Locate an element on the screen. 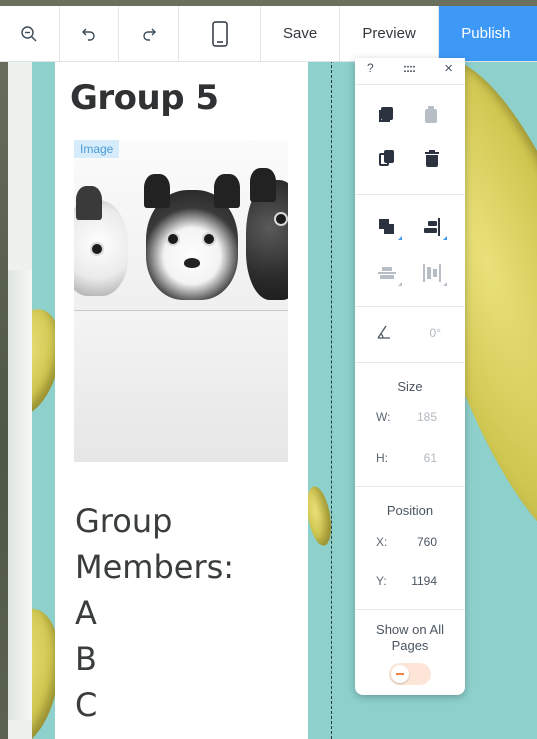  rotate-value: 0° is located at coordinates (421, 333).